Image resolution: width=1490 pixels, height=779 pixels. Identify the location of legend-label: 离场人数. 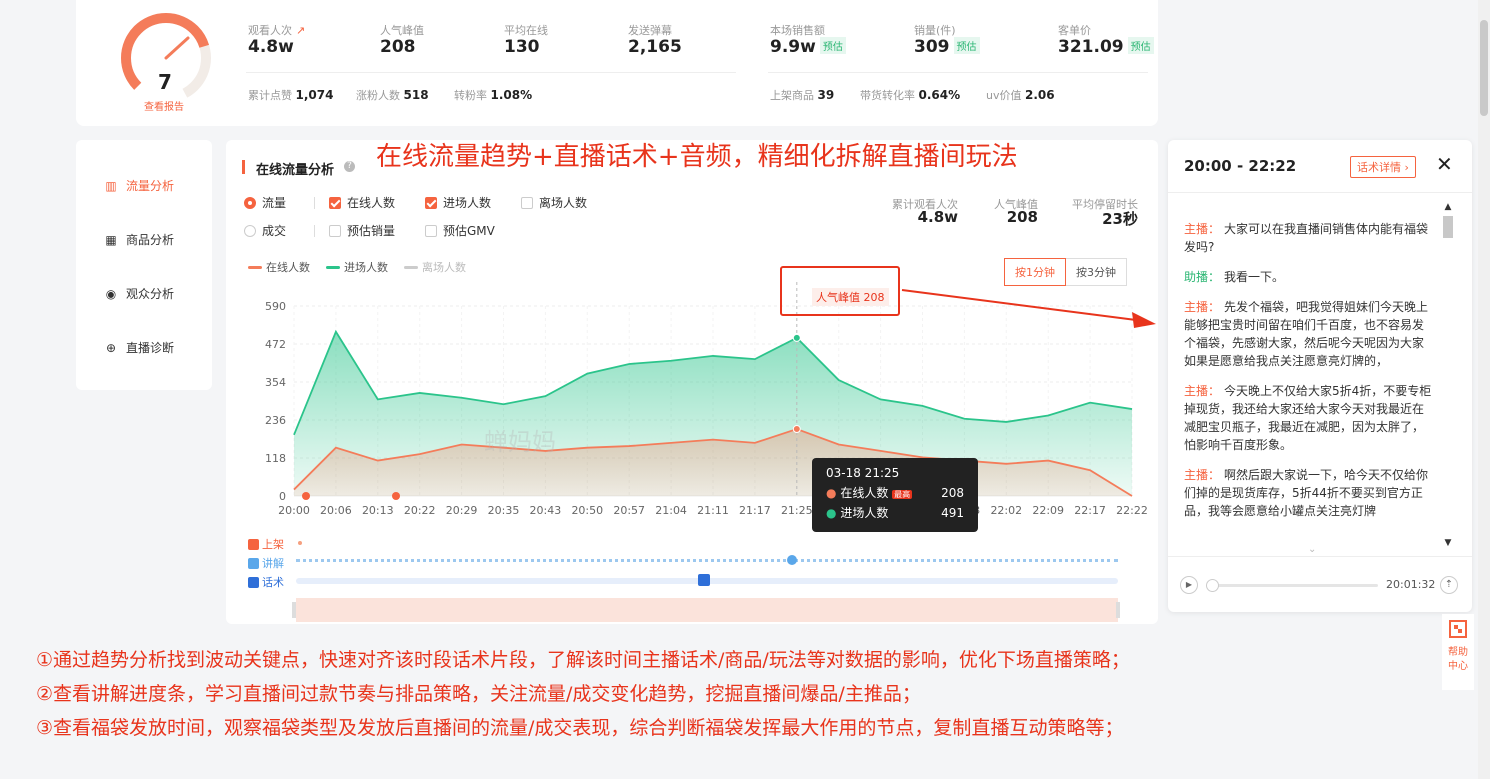
(444, 267).